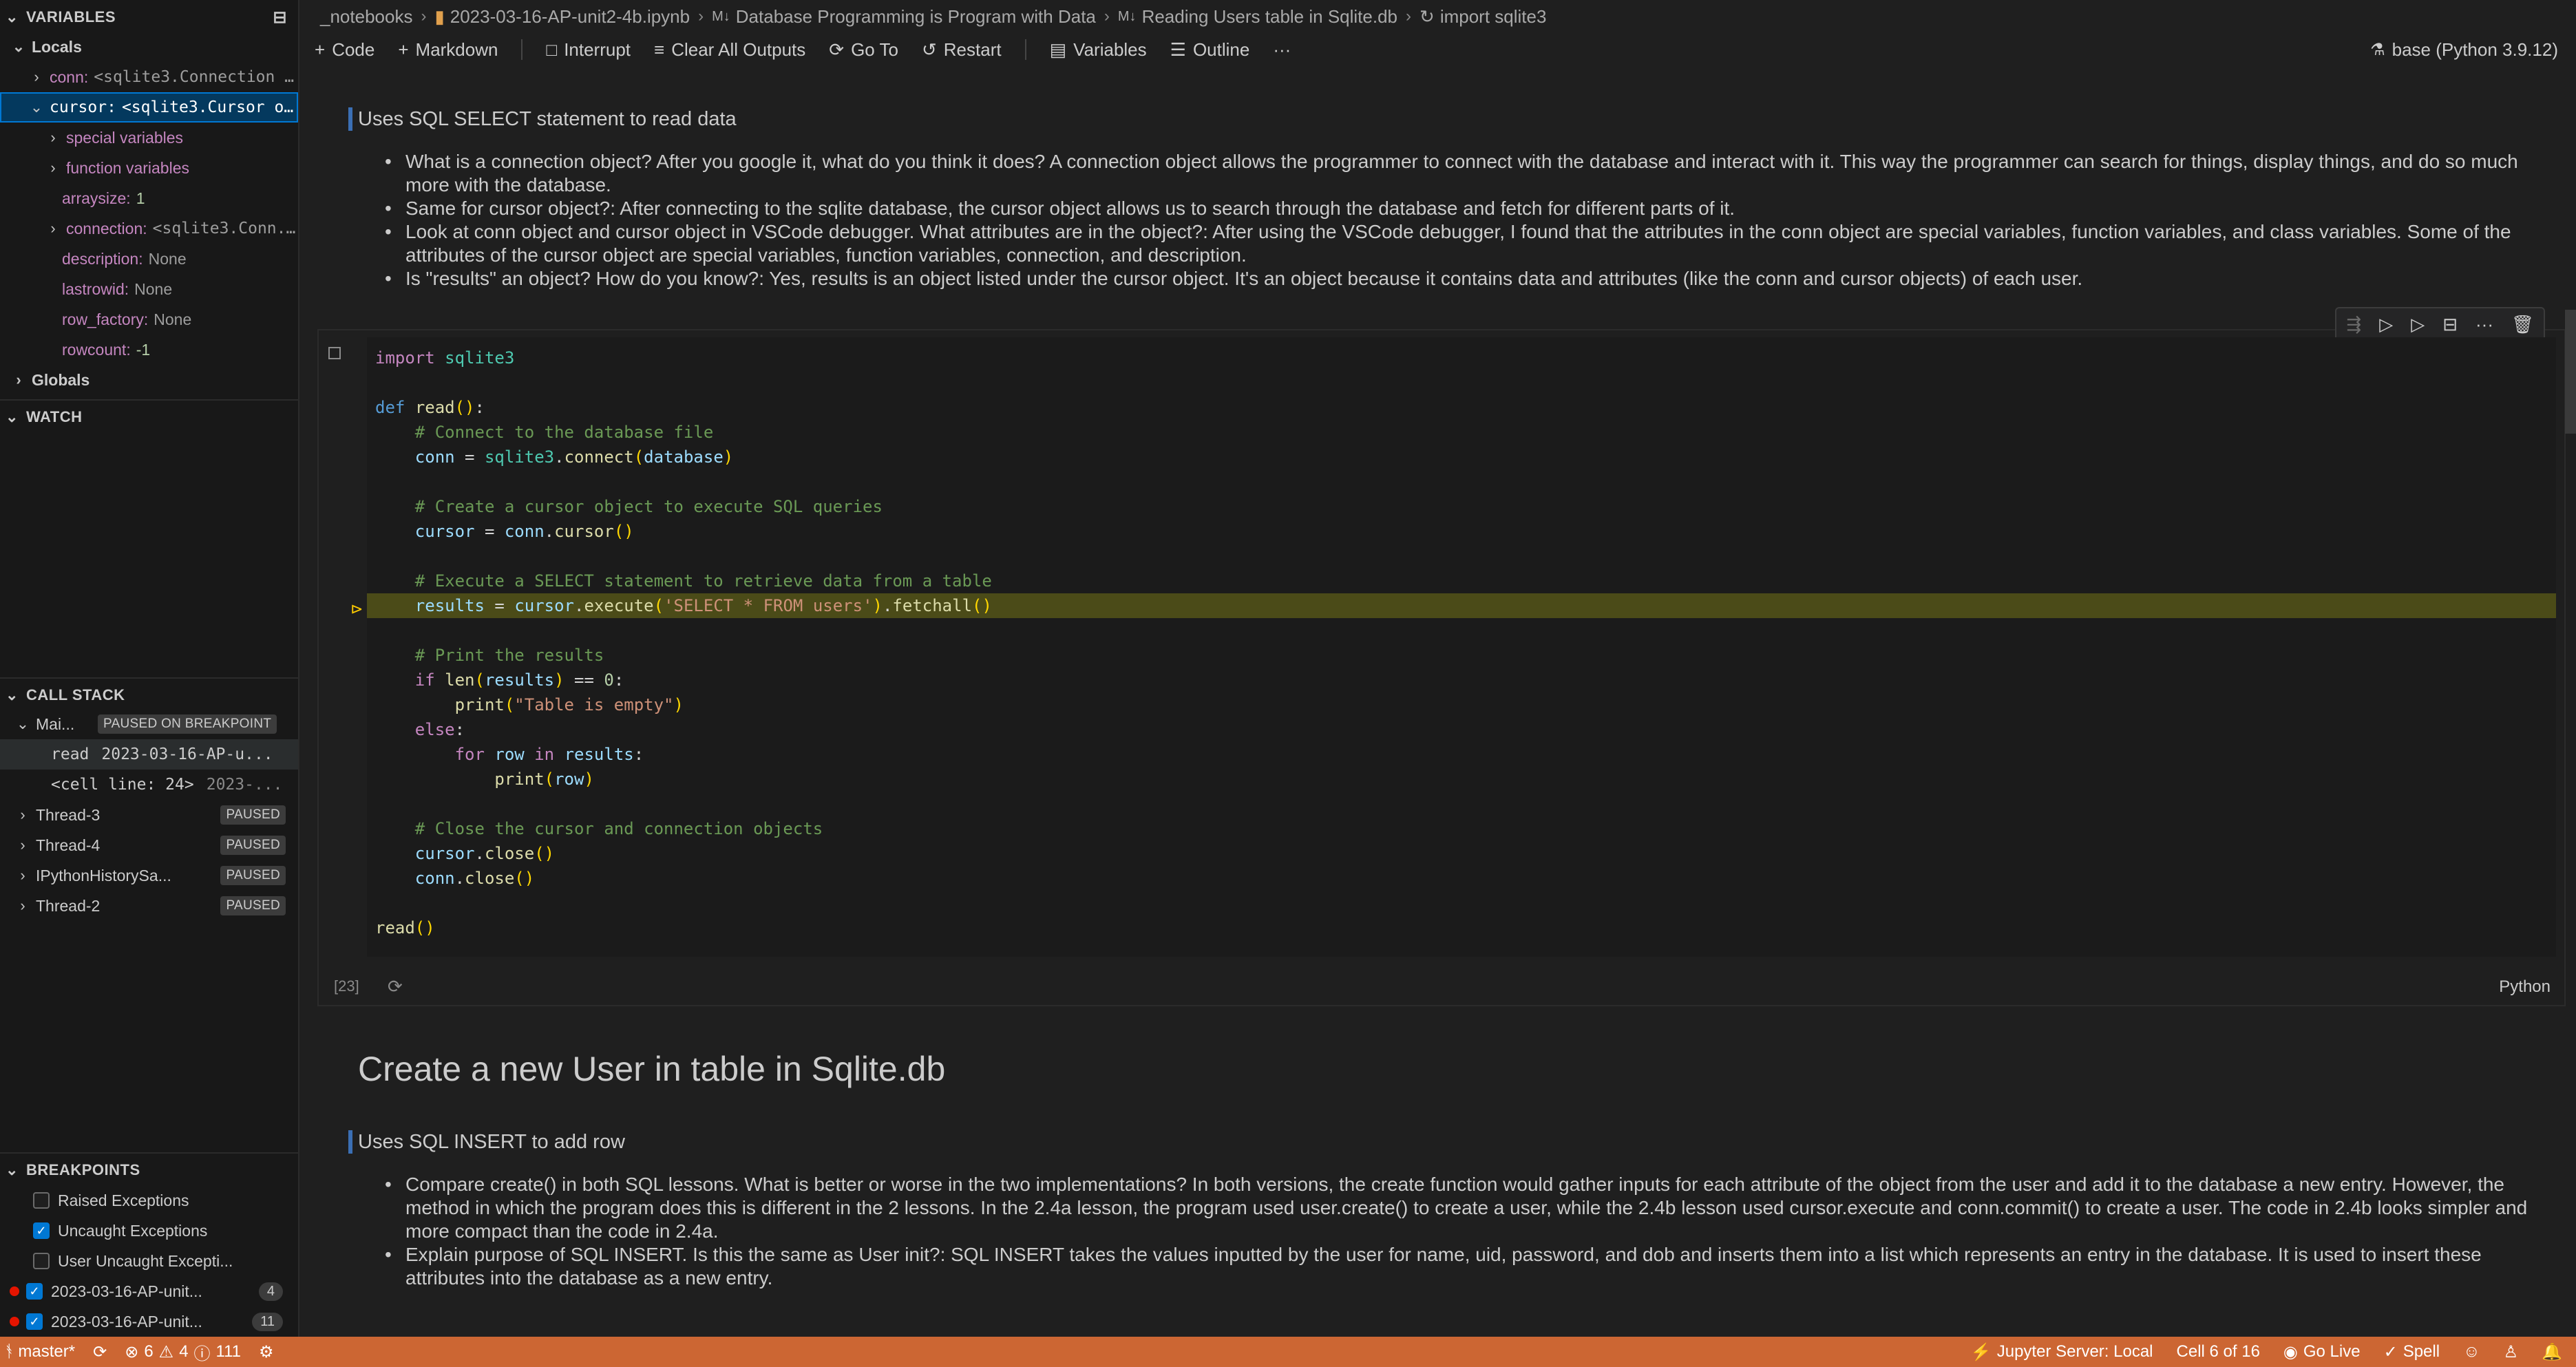  What do you see at coordinates (69, 905) in the screenshot?
I see `thread-name: Thread-2` at bounding box center [69, 905].